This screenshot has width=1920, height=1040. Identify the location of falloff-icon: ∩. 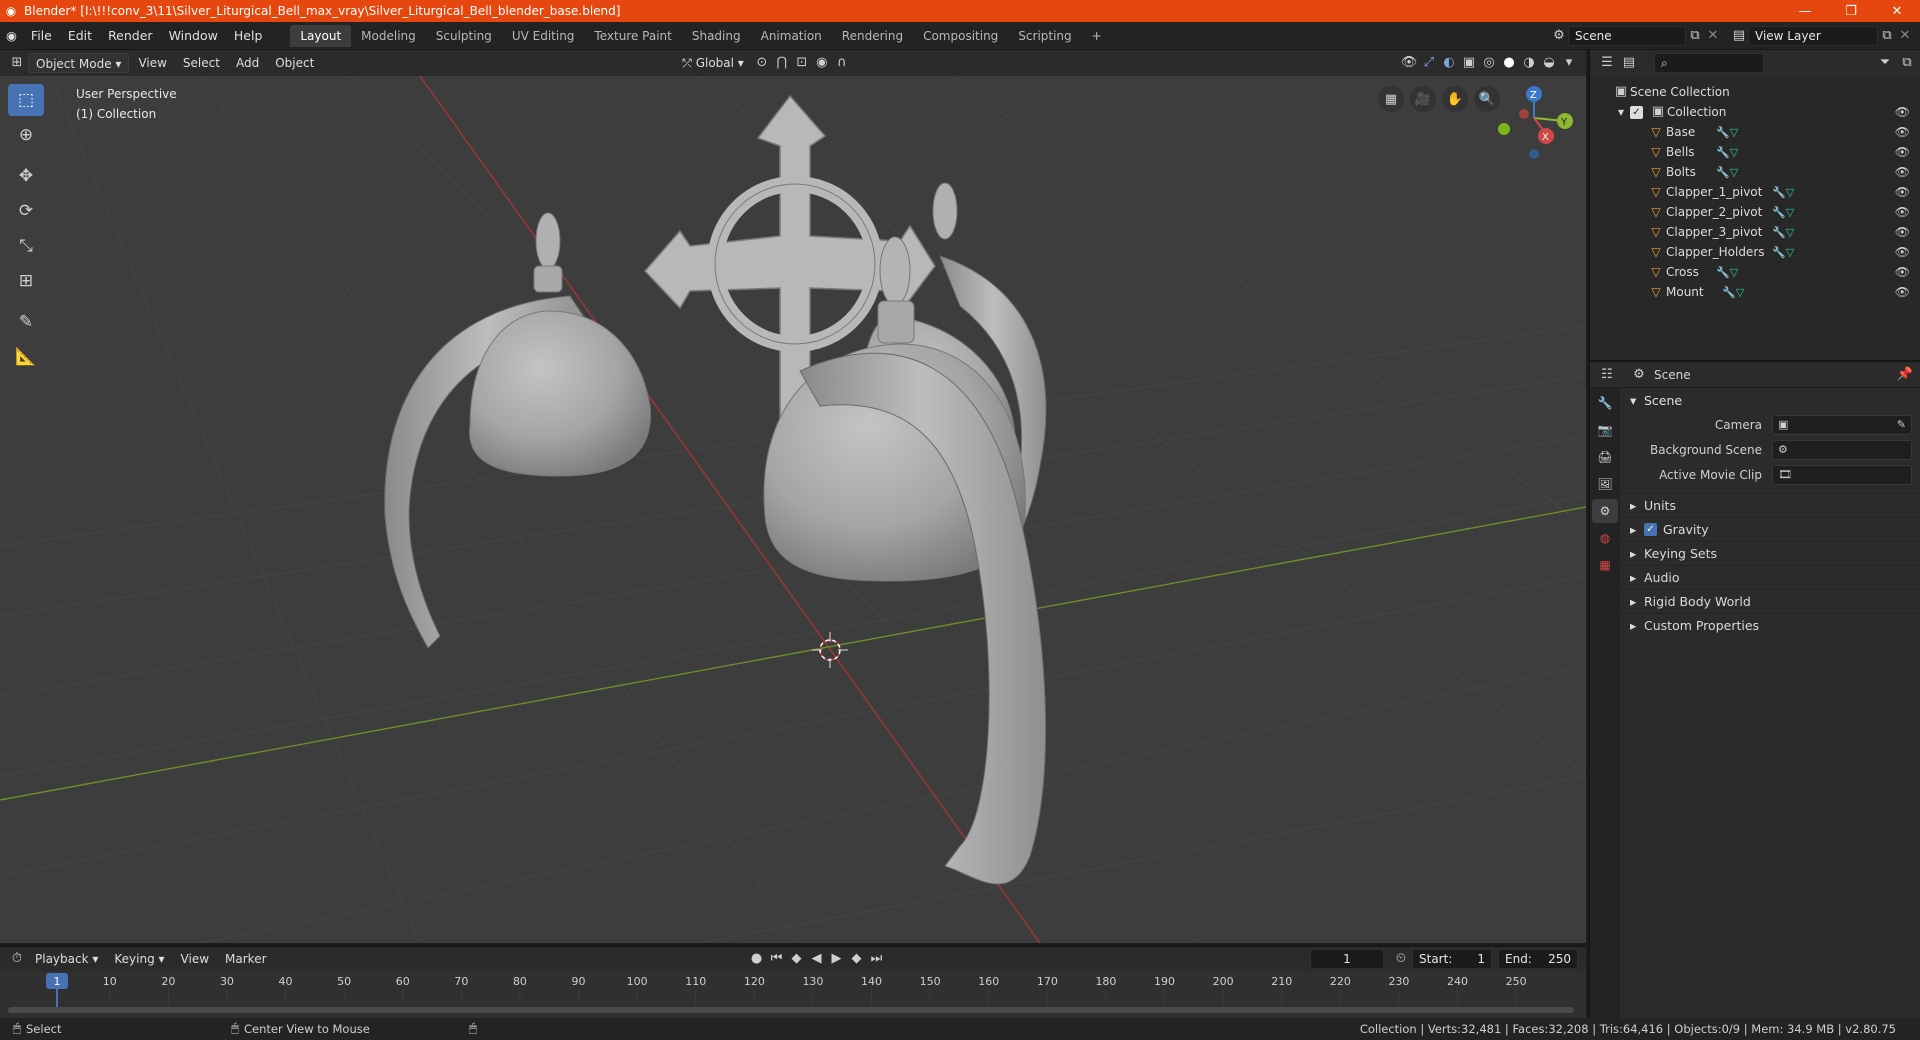
(842, 63).